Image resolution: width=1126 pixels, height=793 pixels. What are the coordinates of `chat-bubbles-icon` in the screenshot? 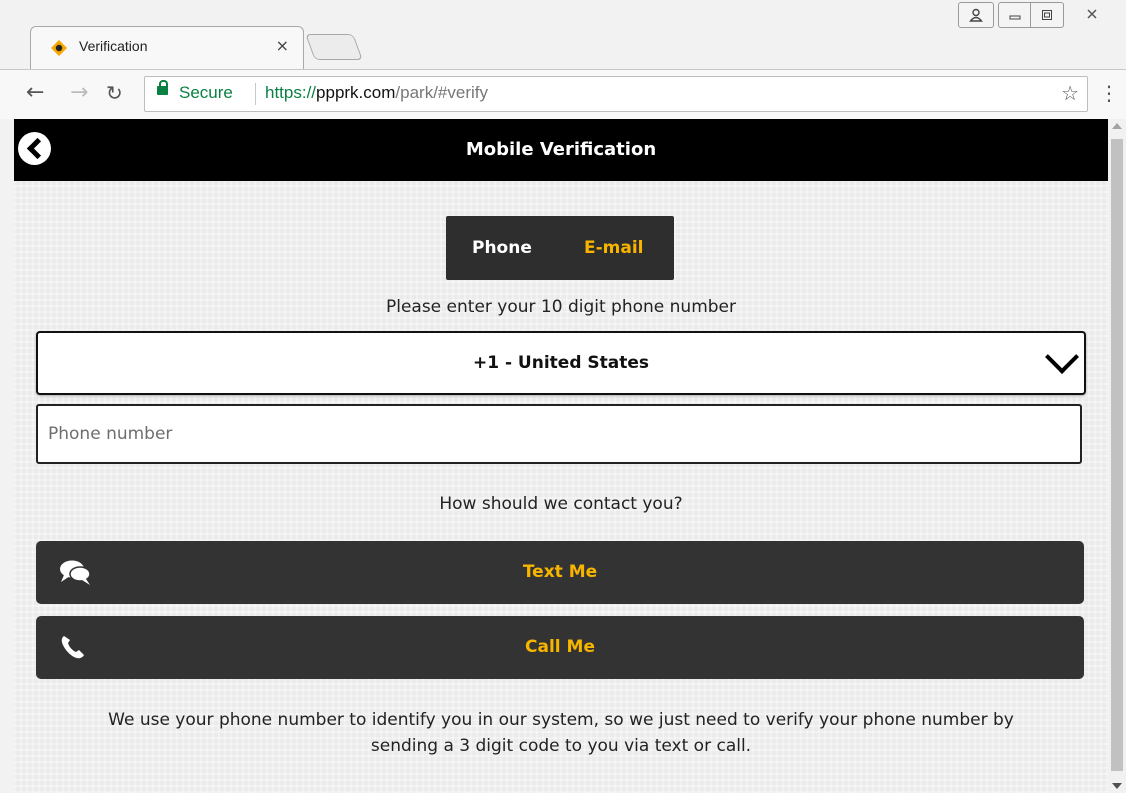 It's located at (75, 572).